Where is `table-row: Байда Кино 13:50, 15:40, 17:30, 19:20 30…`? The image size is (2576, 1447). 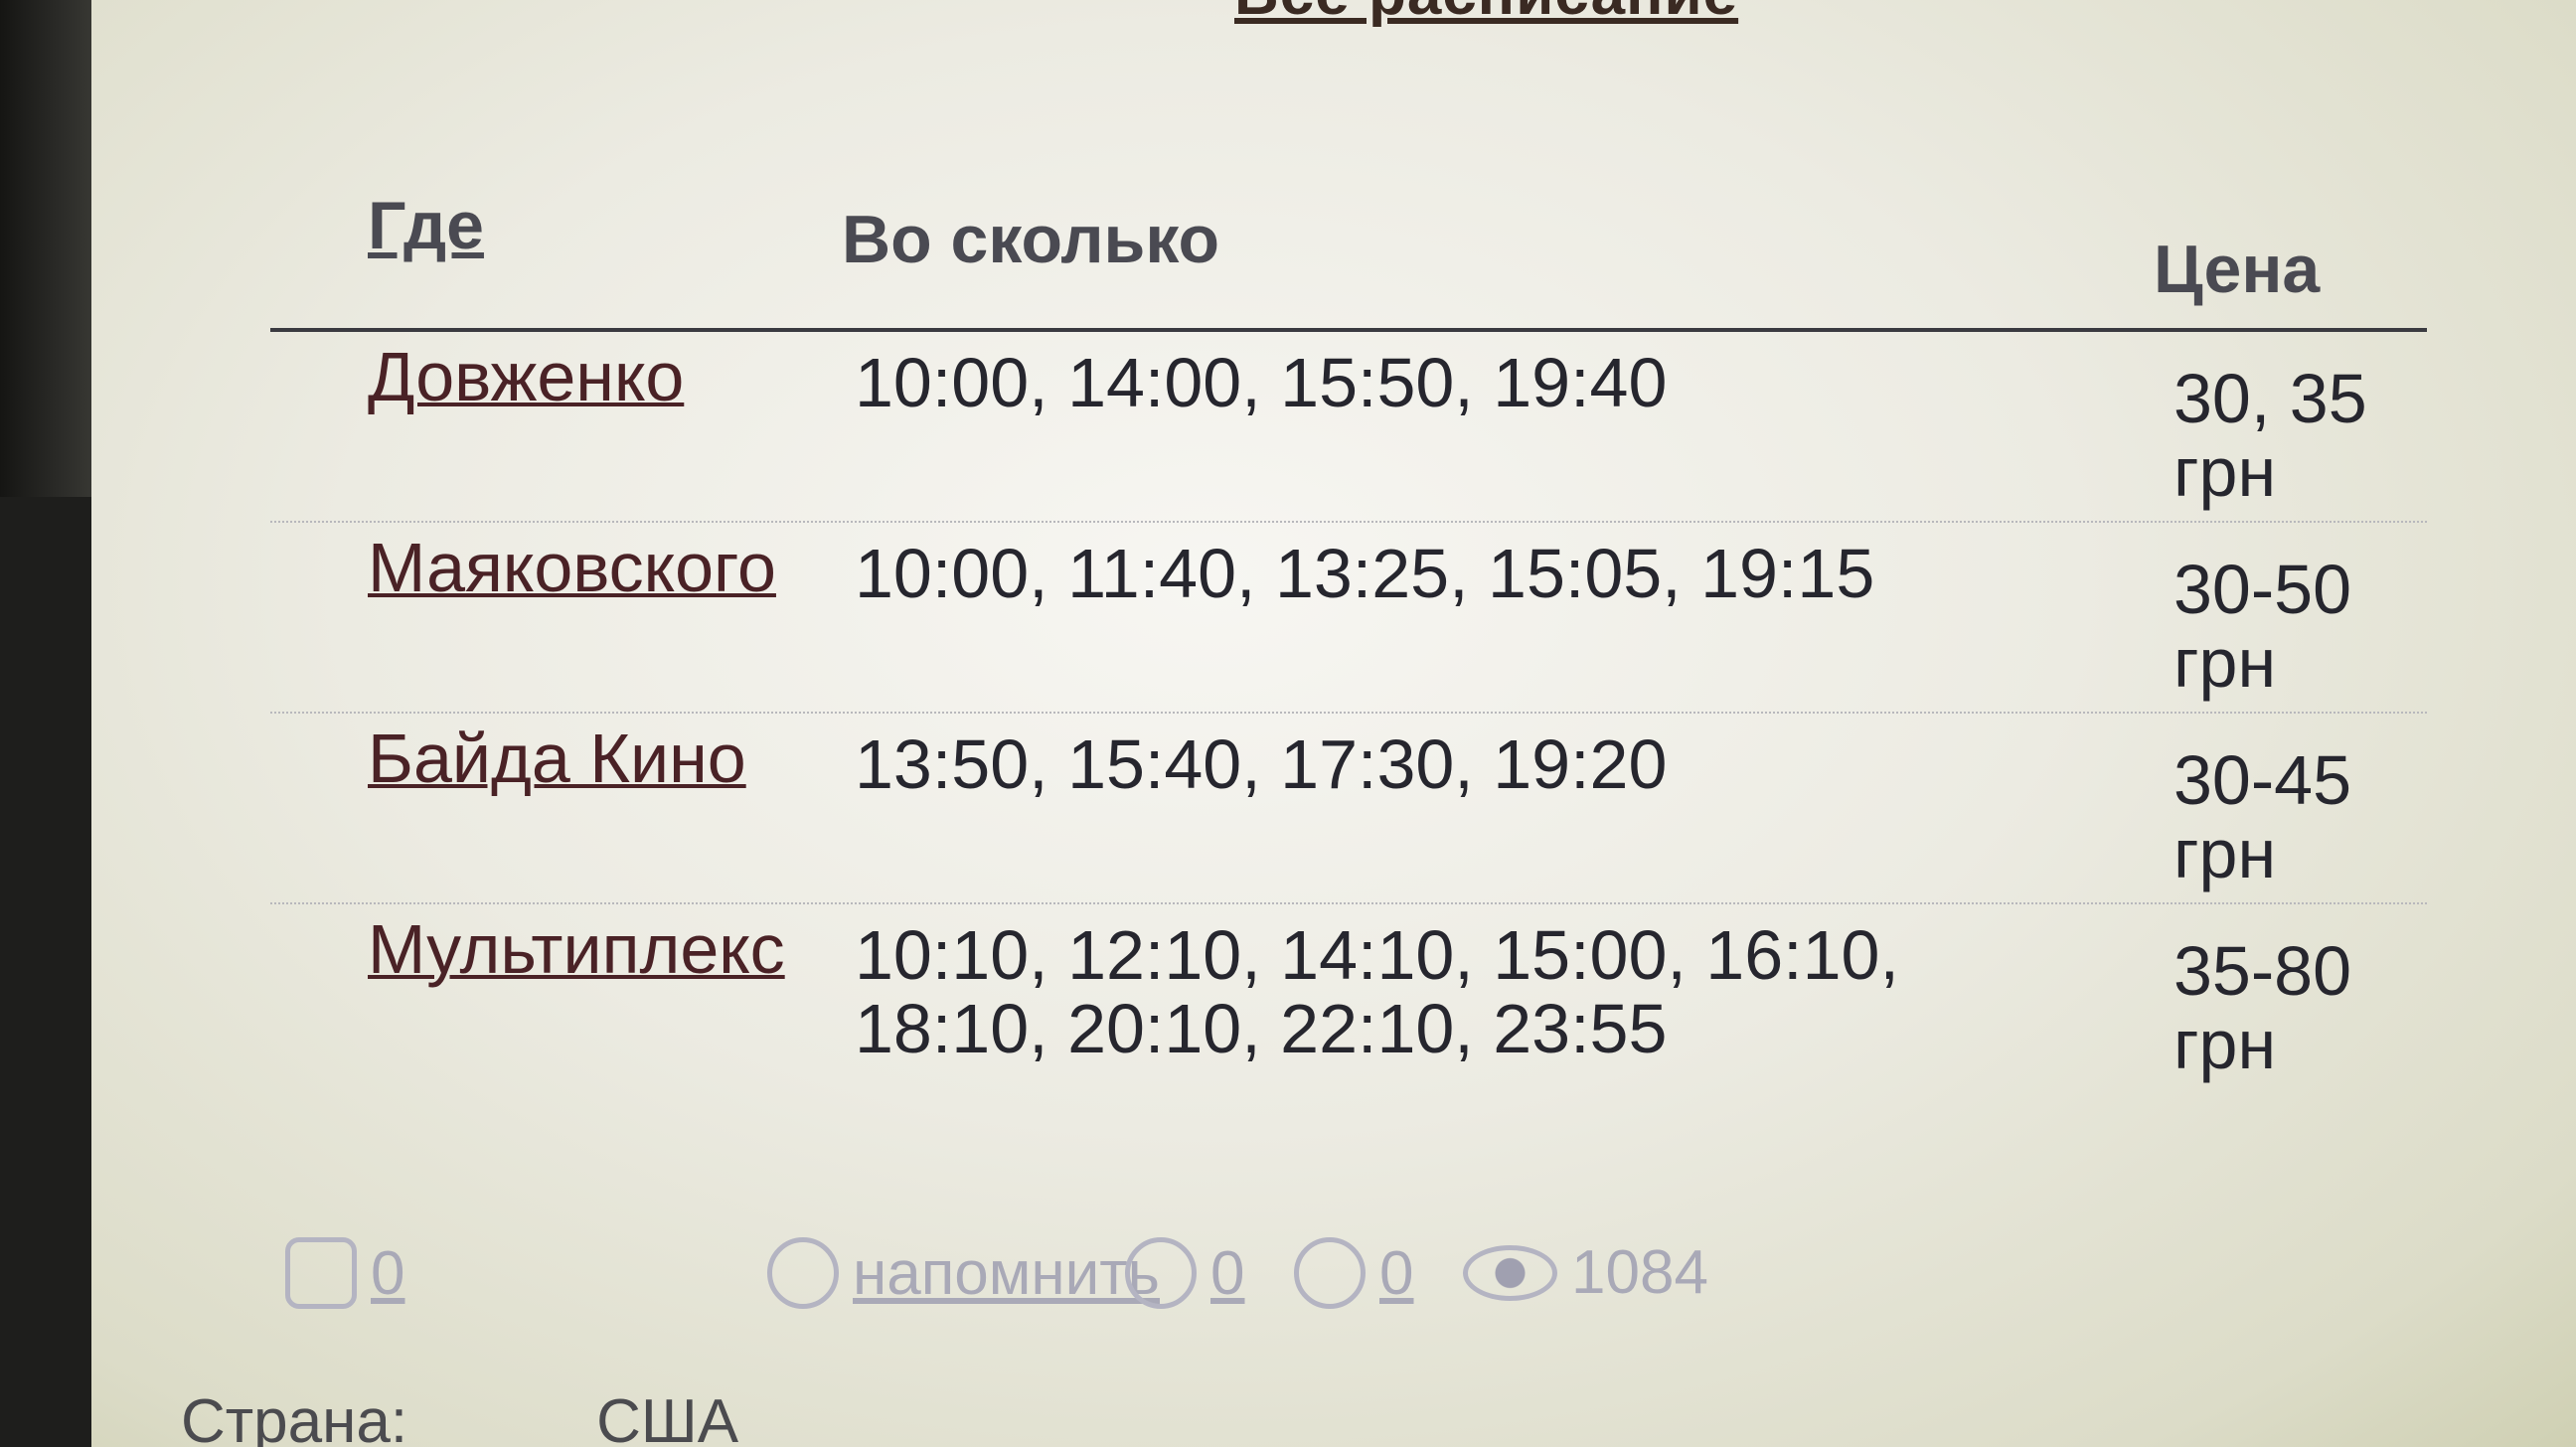 table-row: Байда Кино 13:50, 15:40, 17:30, 19:20 30… is located at coordinates (1348, 809).